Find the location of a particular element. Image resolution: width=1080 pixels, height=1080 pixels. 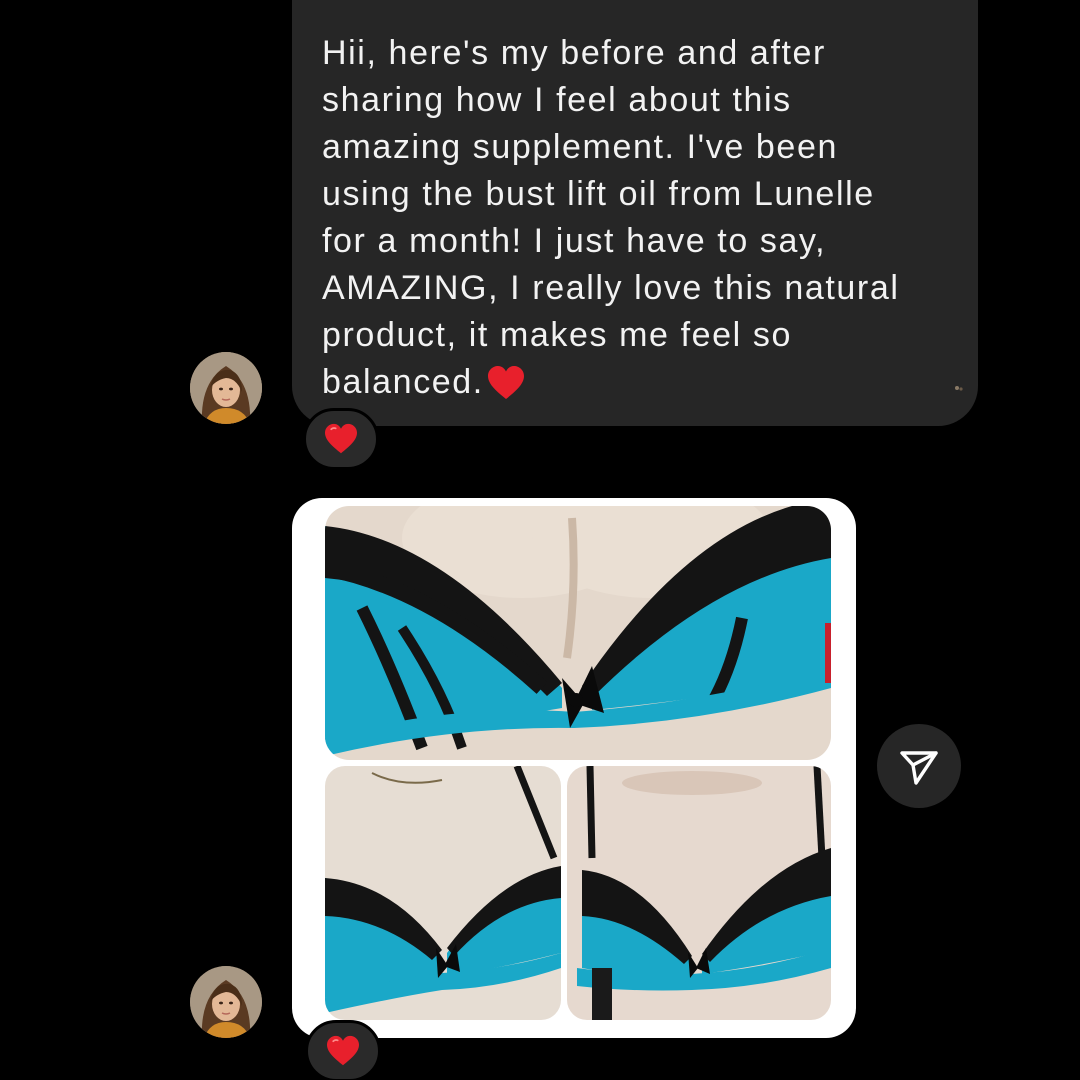

after-photo-panel is located at coordinates (578, 633).